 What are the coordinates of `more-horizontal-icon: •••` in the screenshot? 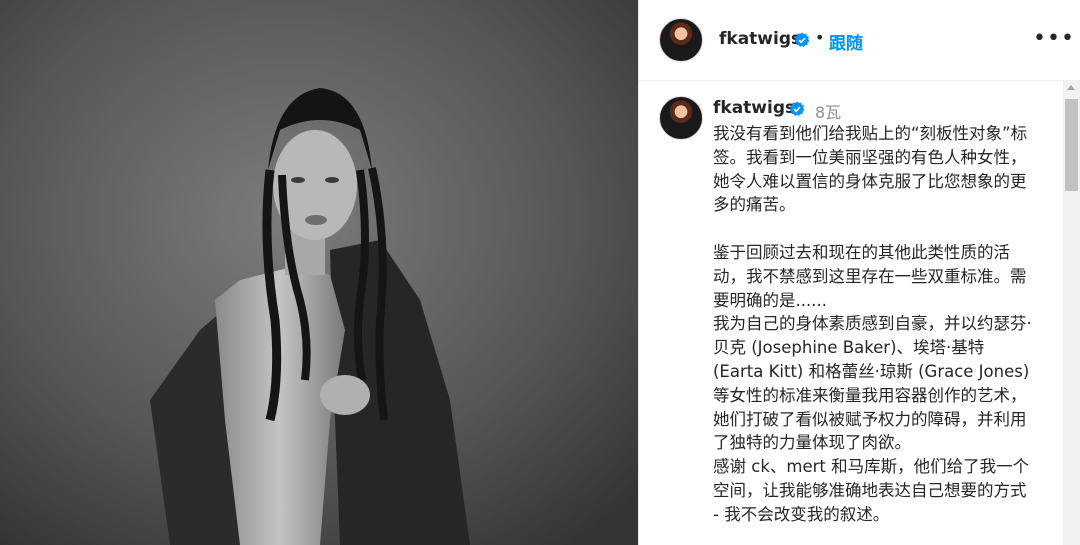 It's located at (1054, 38).